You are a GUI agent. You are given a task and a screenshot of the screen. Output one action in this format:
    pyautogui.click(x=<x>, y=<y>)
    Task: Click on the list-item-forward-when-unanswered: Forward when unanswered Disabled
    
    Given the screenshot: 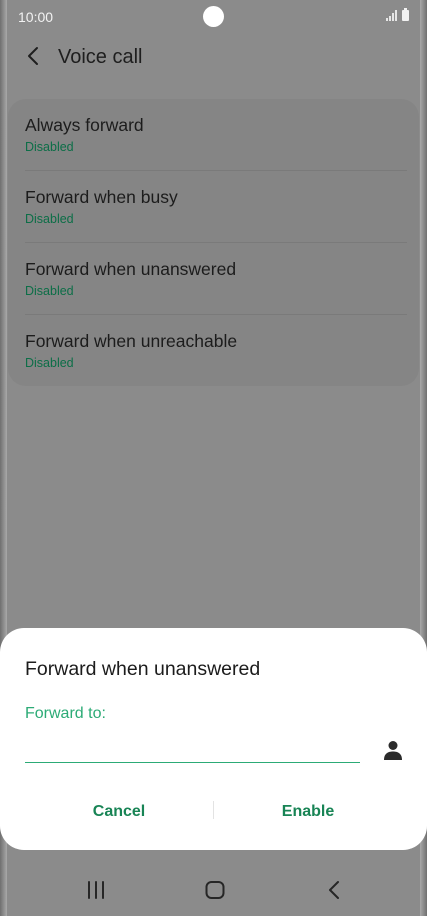 What is the action you would take?
    pyautogui.click(x=210, y=279)
    